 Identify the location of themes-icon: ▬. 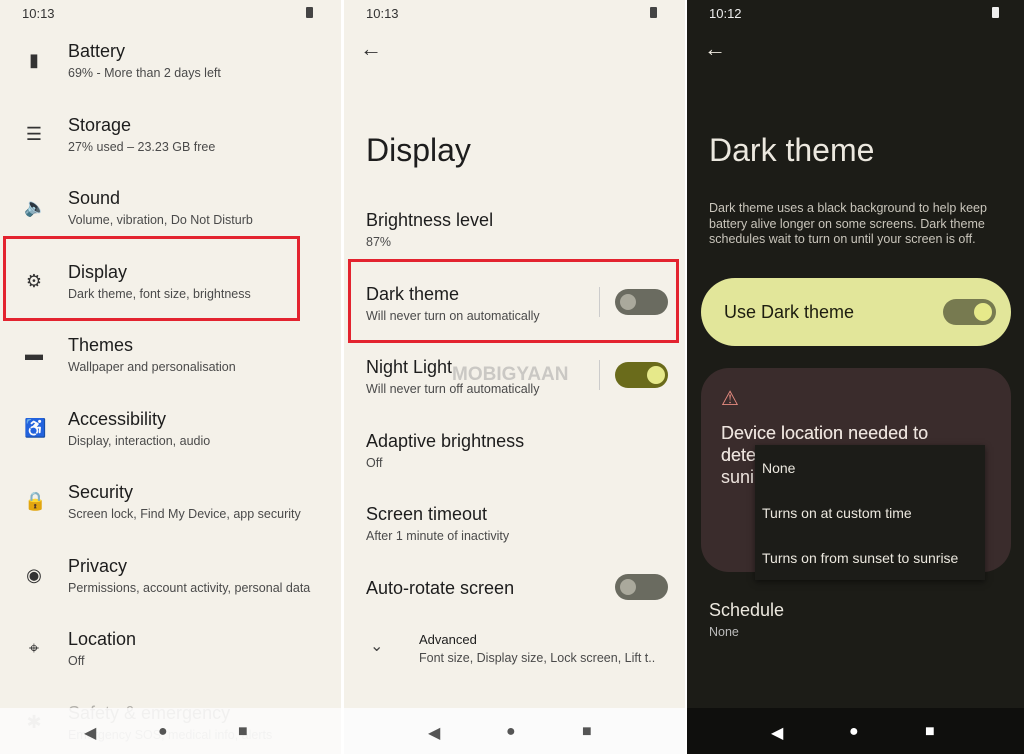
(34, 354).